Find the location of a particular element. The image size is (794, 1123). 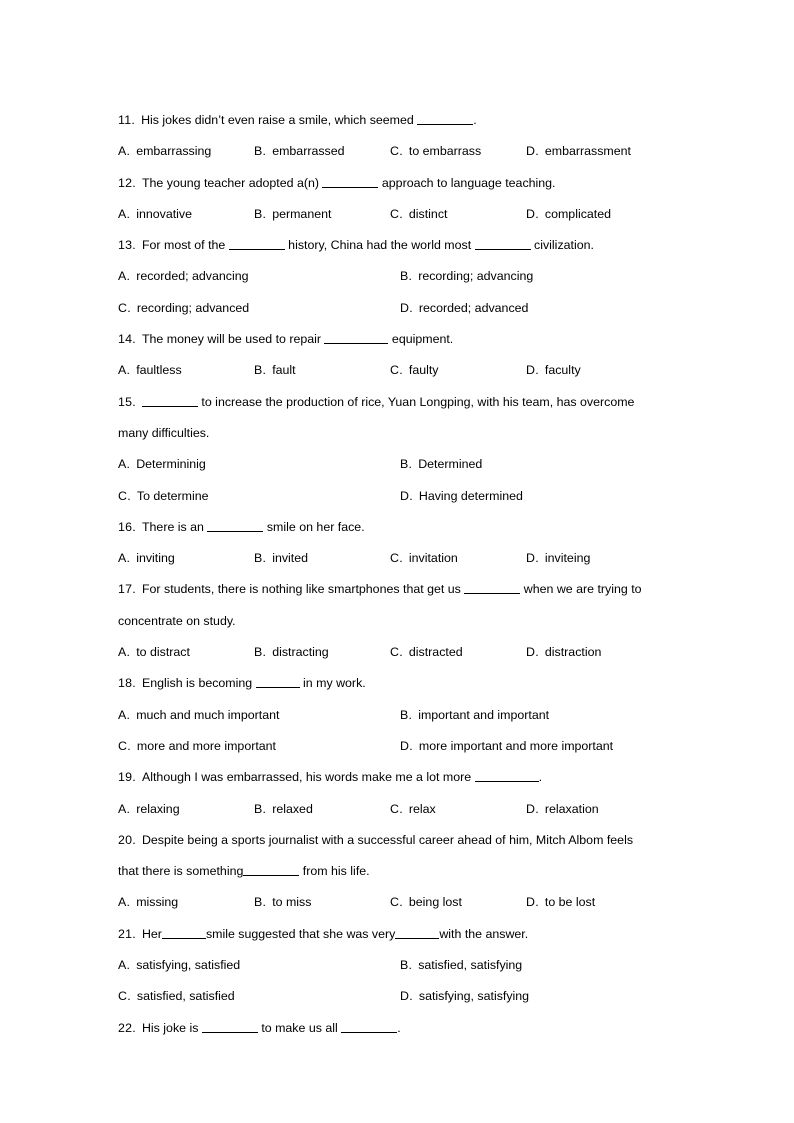

answer-option: D. to be lost is located at coordinates (560, 902).